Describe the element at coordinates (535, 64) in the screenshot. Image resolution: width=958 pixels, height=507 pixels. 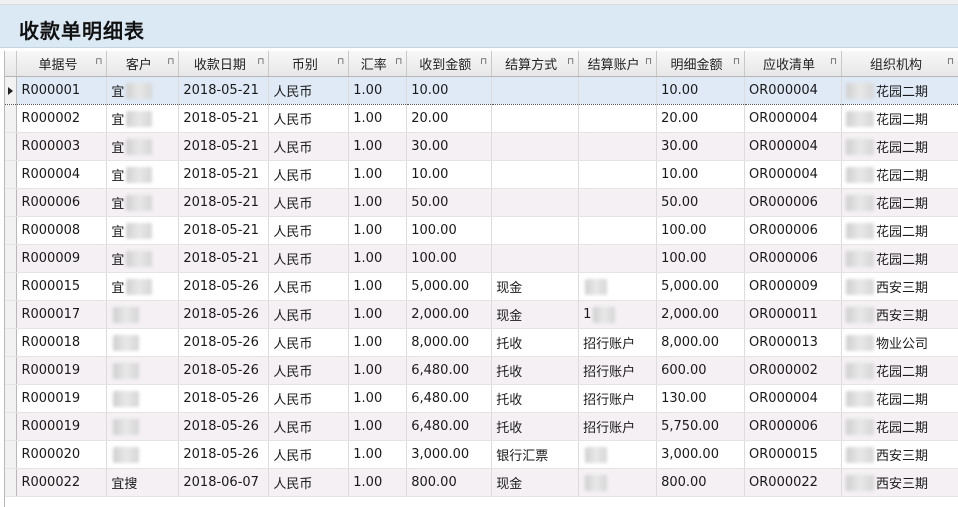
I see `column-header-settle-method: 结算方式 ⊓` at that location.